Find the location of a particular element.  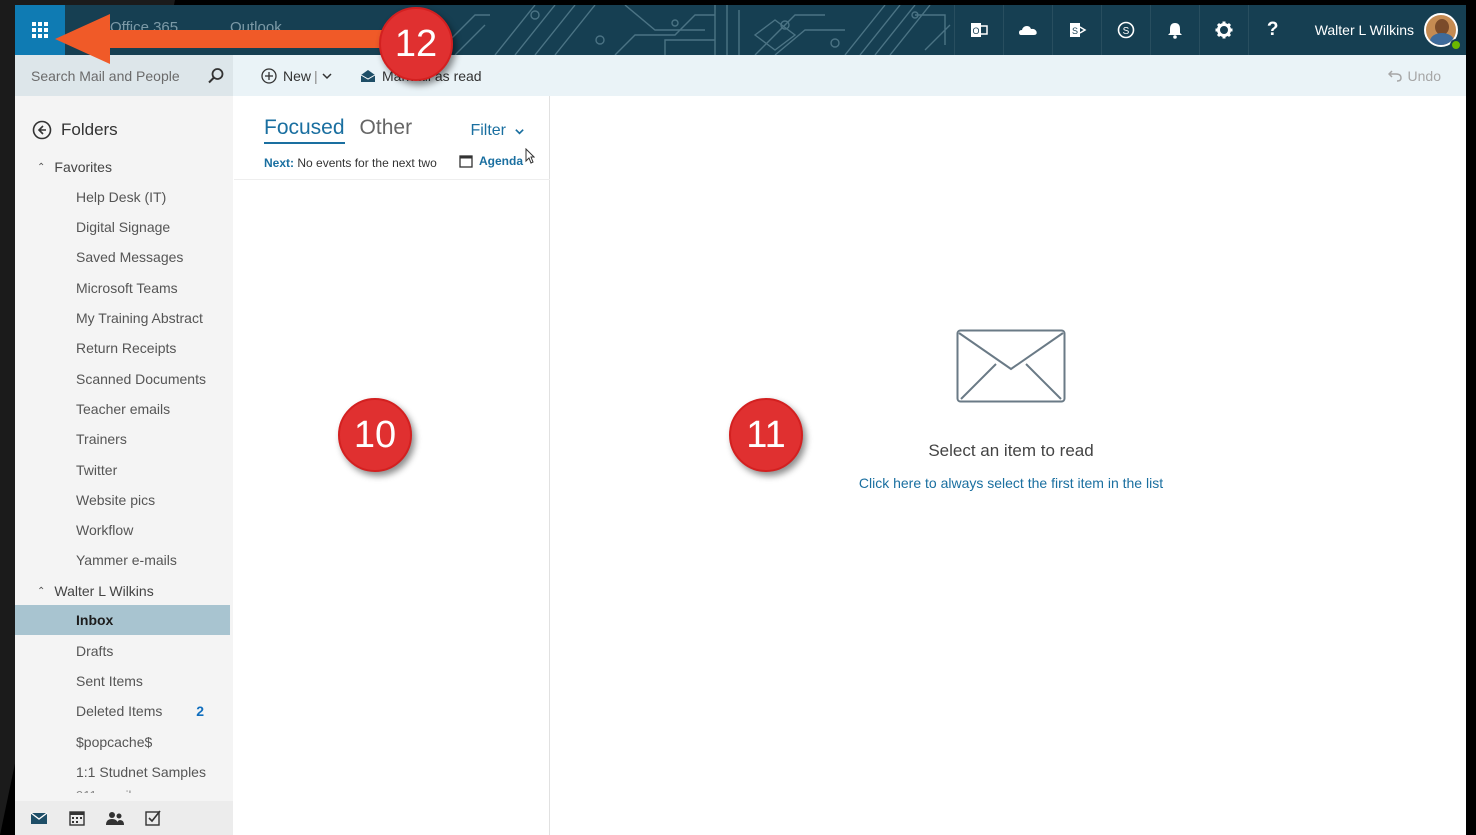

filter-dropdown: Filter is located at coordinates (497, 131).